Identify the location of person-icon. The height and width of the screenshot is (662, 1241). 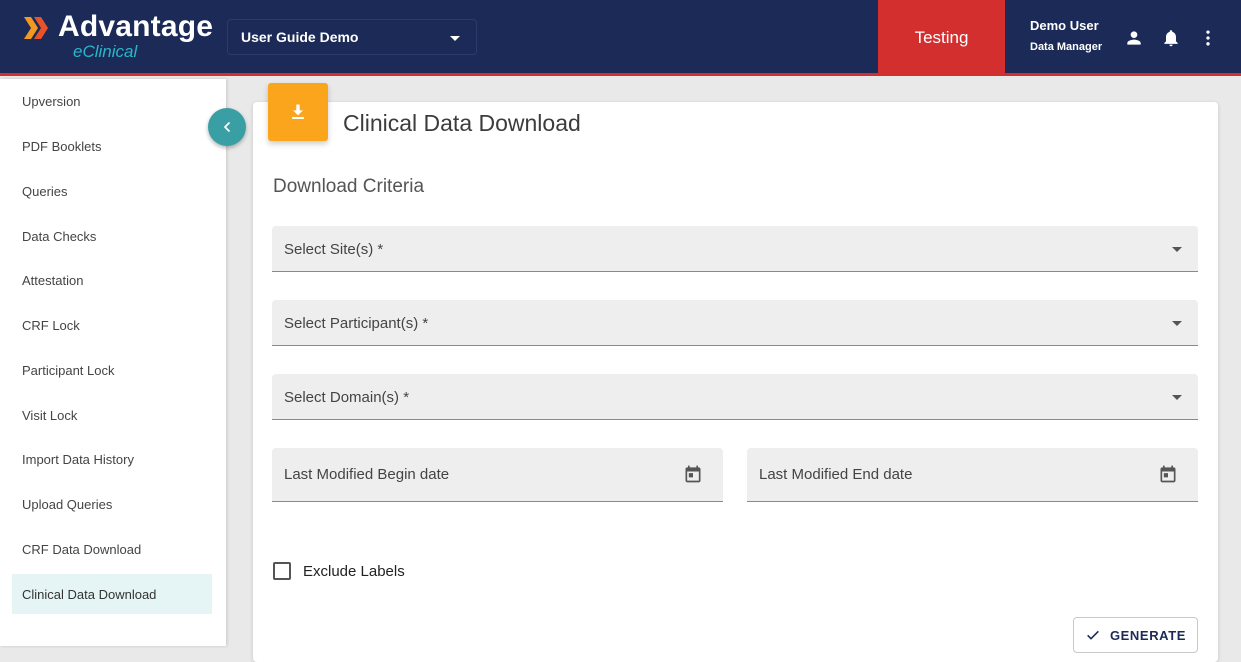
(1134, 38).